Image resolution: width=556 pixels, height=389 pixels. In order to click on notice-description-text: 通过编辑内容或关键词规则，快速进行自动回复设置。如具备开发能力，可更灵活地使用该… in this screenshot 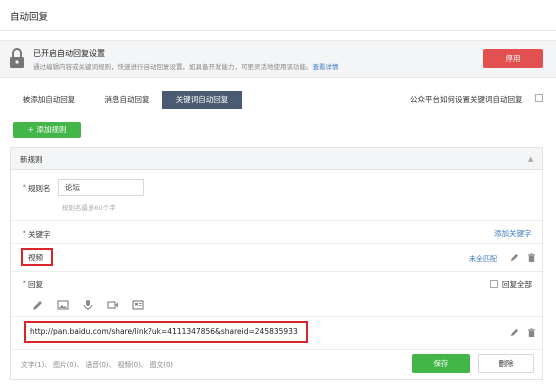, I will do `click(173, 67)`.